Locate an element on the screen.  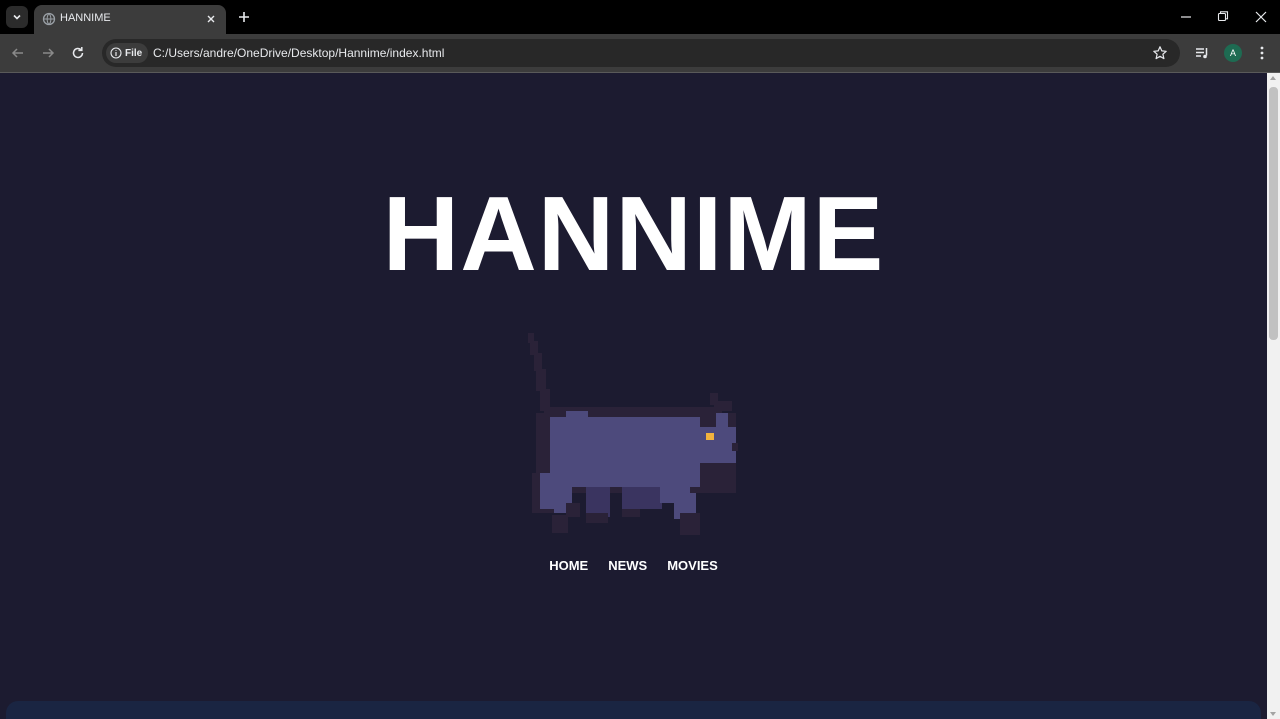
reload-icon is located at coordinates (78, 53).